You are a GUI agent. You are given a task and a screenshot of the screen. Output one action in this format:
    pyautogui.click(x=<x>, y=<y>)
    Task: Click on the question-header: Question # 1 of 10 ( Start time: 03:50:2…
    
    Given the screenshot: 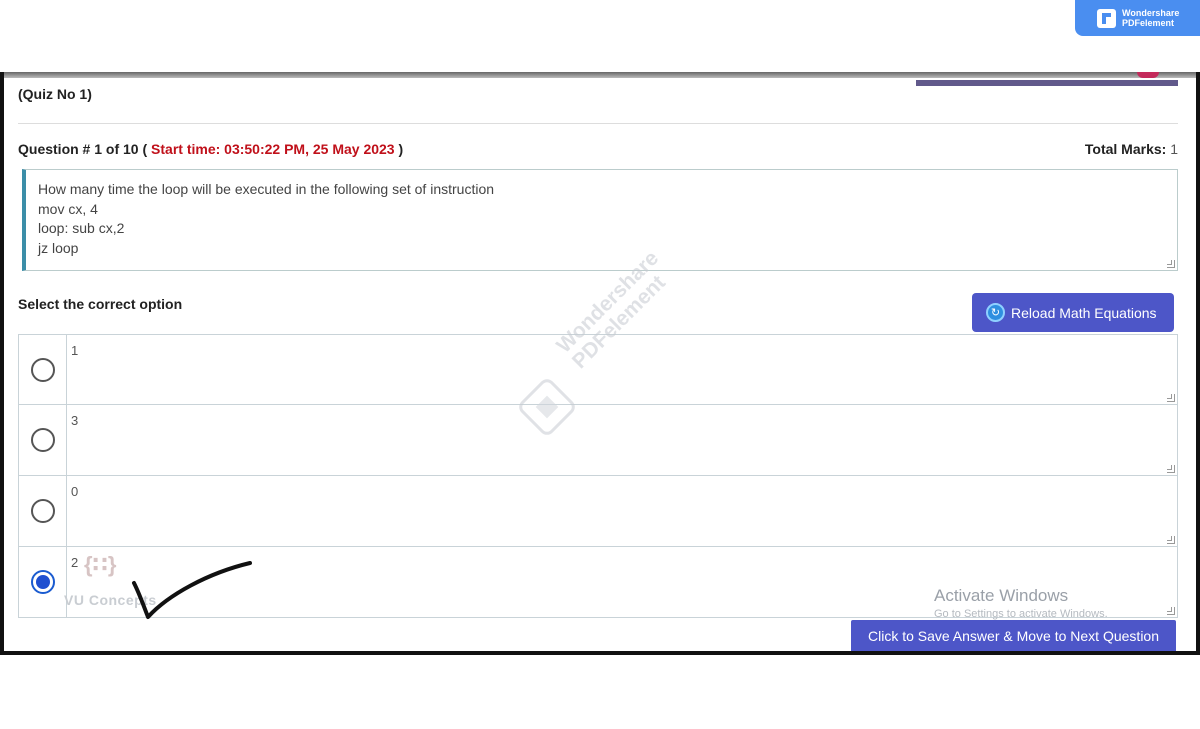 What is the action you would take?
    pyautogui.click(x=210, y=149)
    